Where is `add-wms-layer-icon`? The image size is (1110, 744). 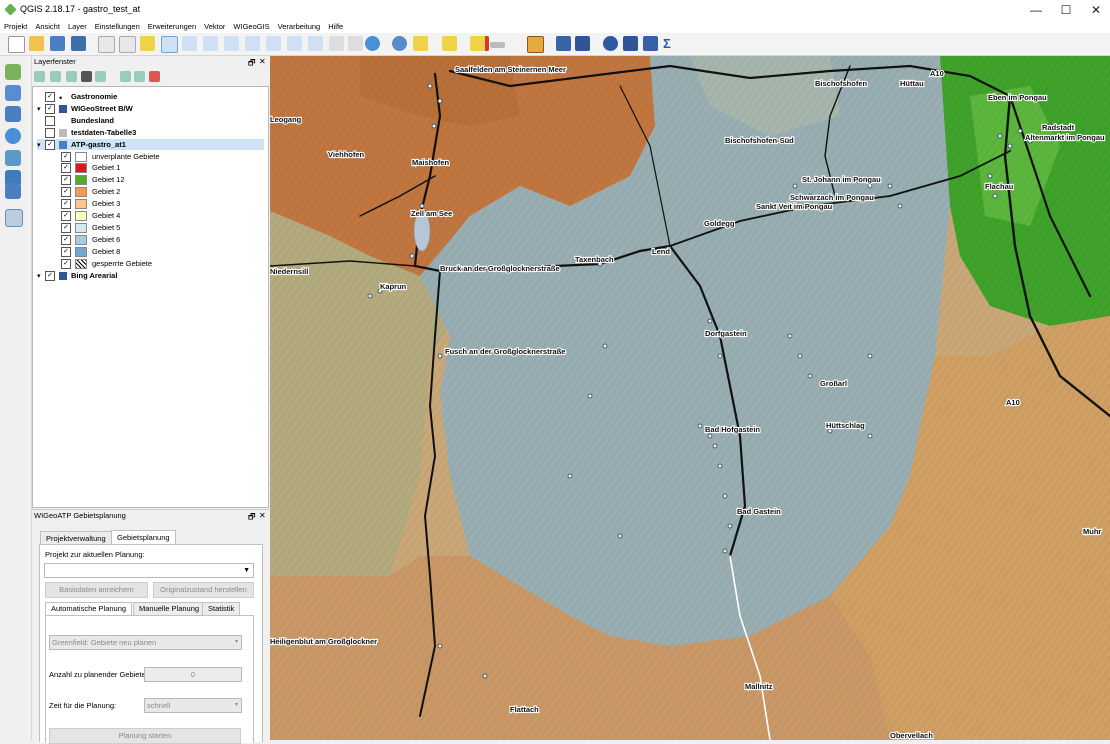 add-wms-layer-icon is located at coordinates (13, 136).